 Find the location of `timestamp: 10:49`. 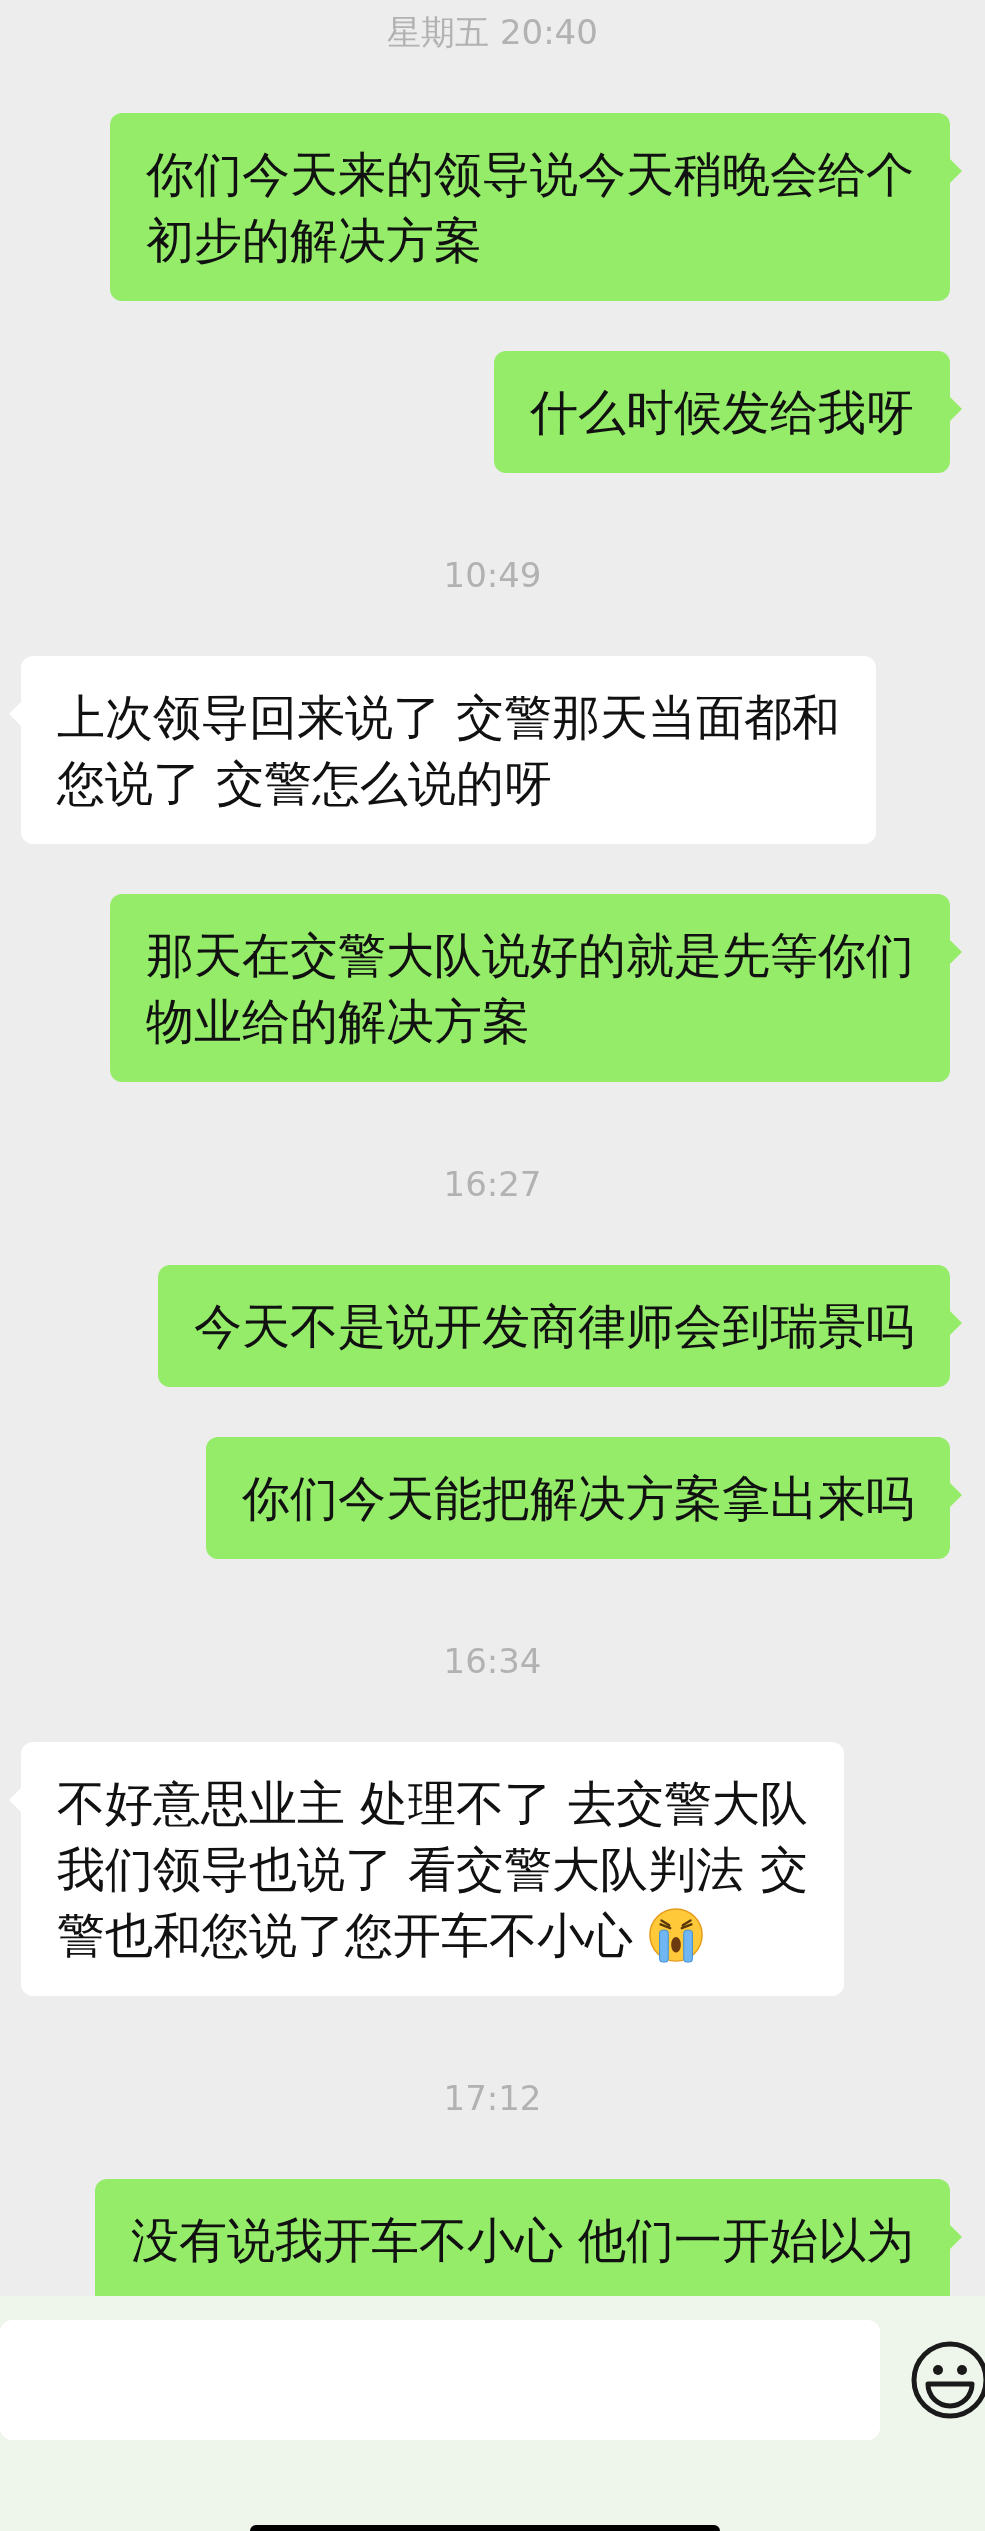

timestamp: 10:49 is located at coordinates (492, 575).